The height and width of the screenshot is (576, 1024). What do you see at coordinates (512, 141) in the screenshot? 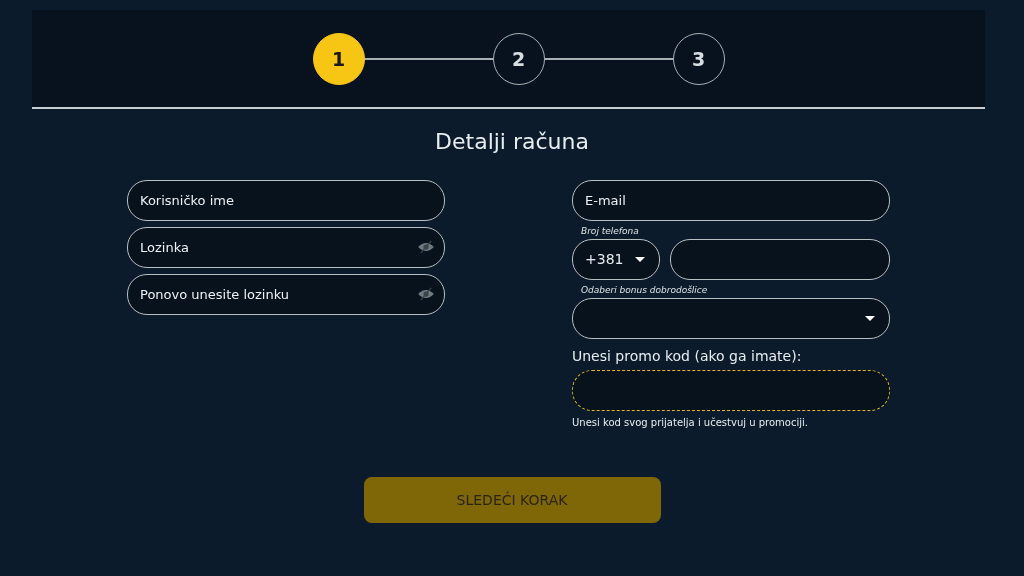
I see `form-title: Detalji računa` at bounding box center [512, 141].